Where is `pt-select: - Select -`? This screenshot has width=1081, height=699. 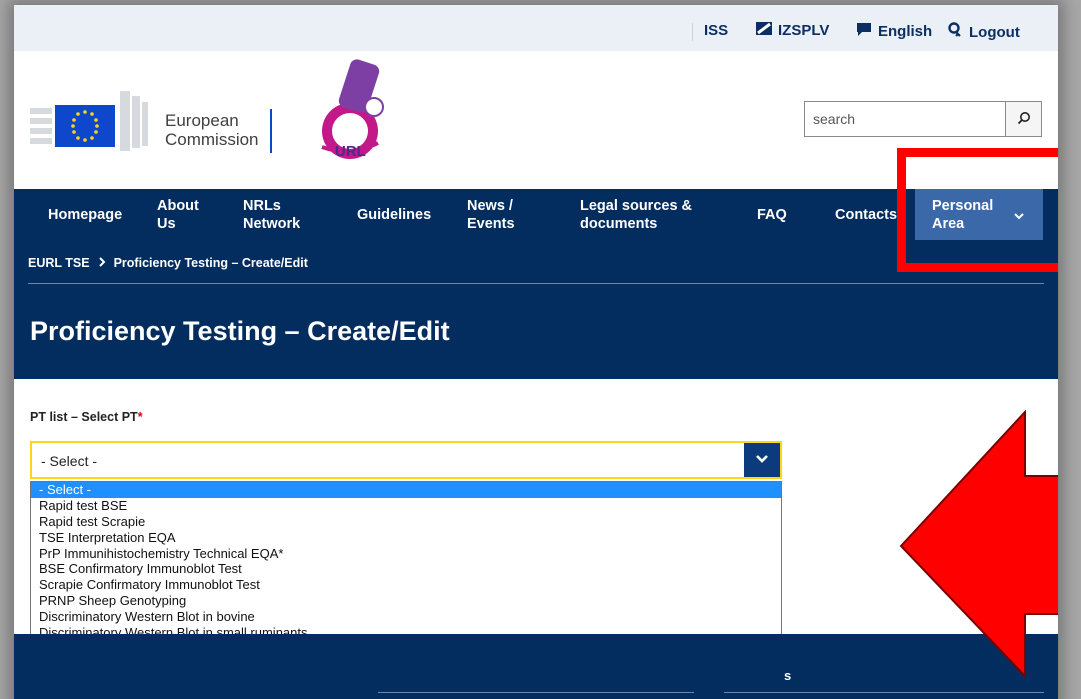
pt-select: - Select - is located at coordinates (406, 460).